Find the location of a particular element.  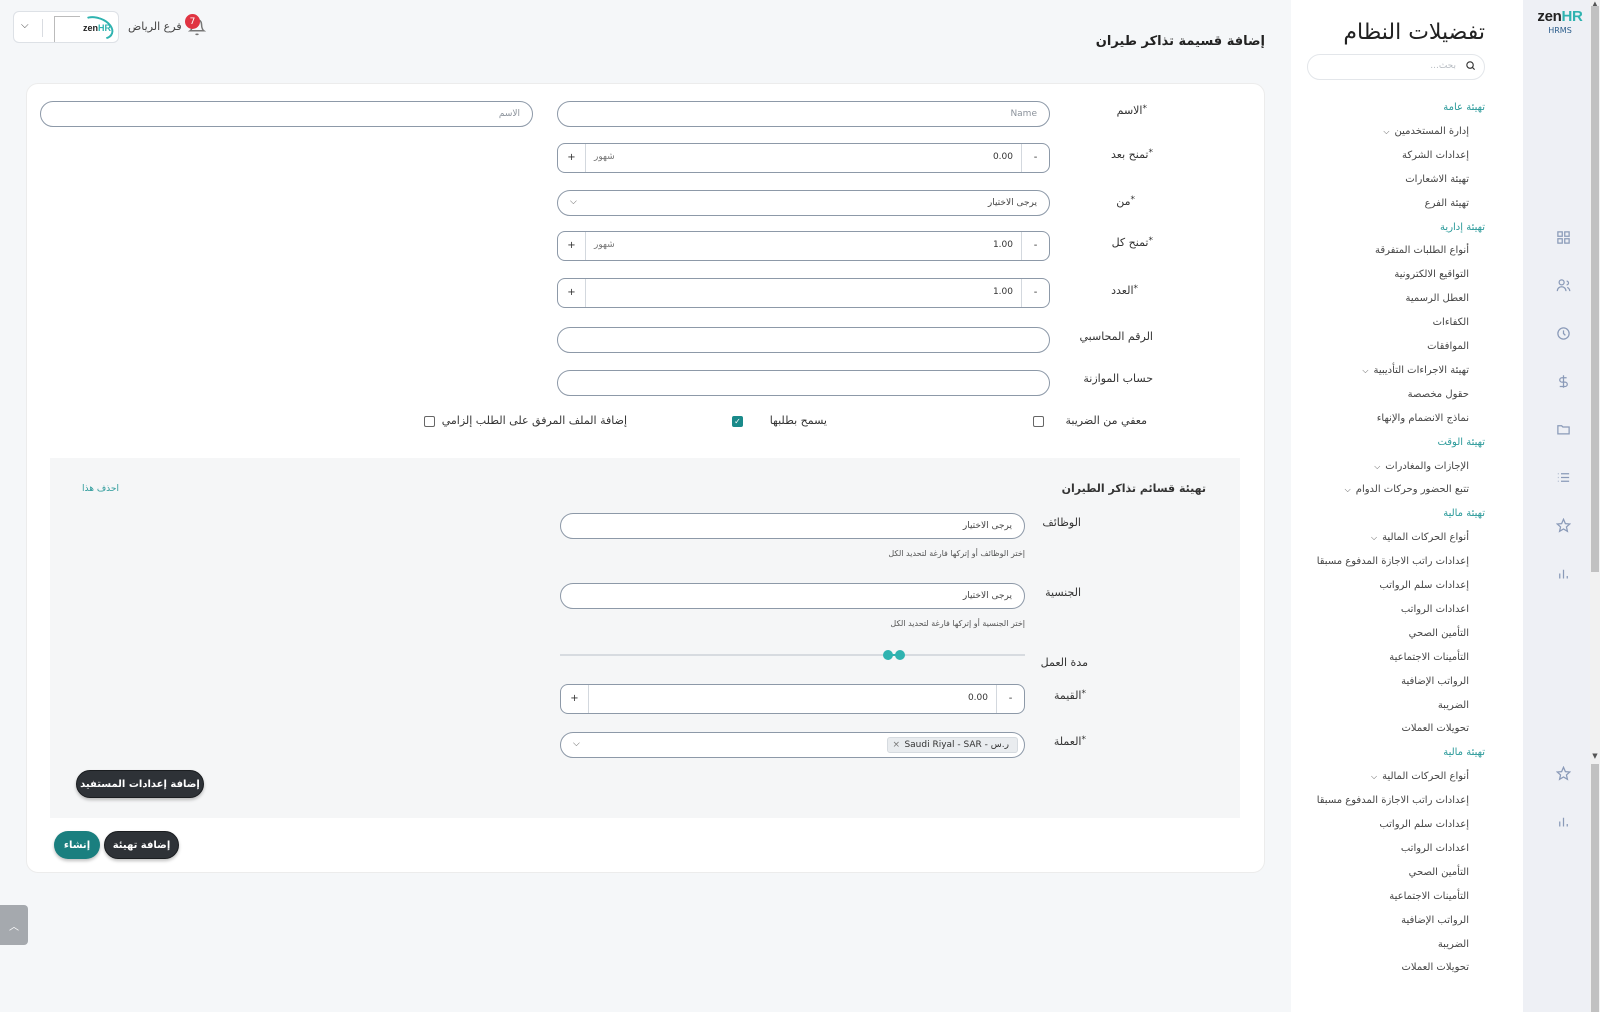

allow-request-checkbox: ✓ is located at coordinates (737, 421).